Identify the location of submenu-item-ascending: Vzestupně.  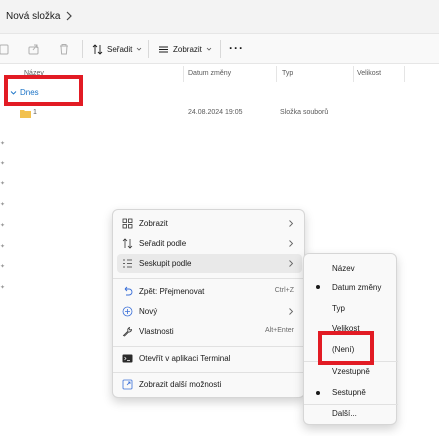
(351, 371).